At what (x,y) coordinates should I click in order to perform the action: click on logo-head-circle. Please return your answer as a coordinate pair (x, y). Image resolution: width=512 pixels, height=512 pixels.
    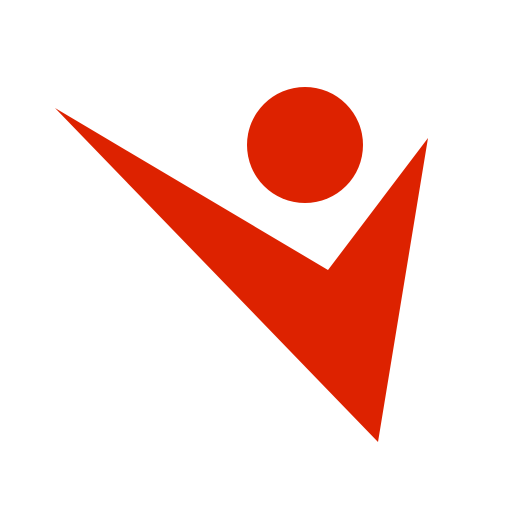
    Looking at the image, I should click on (305, 145).